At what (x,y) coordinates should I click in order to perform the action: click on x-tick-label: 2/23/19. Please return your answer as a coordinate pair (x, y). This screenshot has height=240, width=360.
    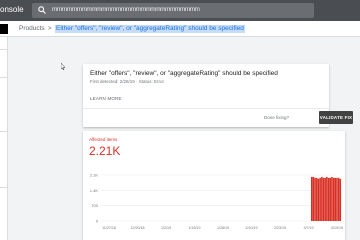
    Looking at the image, I should click on (280, 228).